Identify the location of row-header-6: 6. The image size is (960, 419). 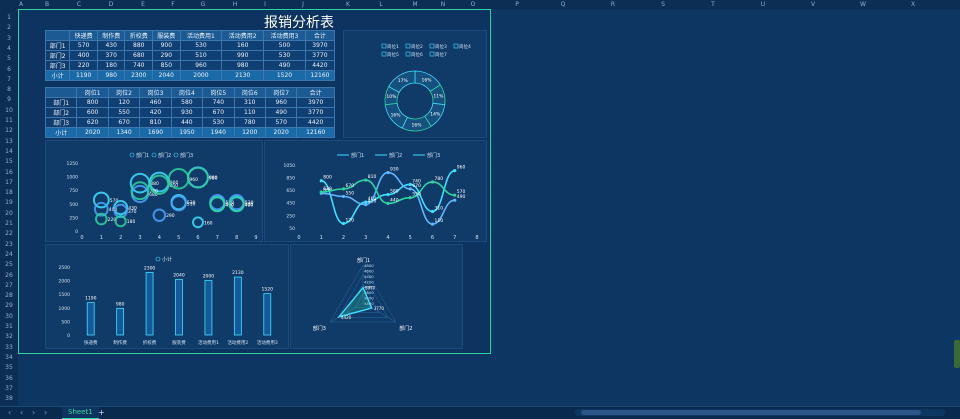
(9, 69).